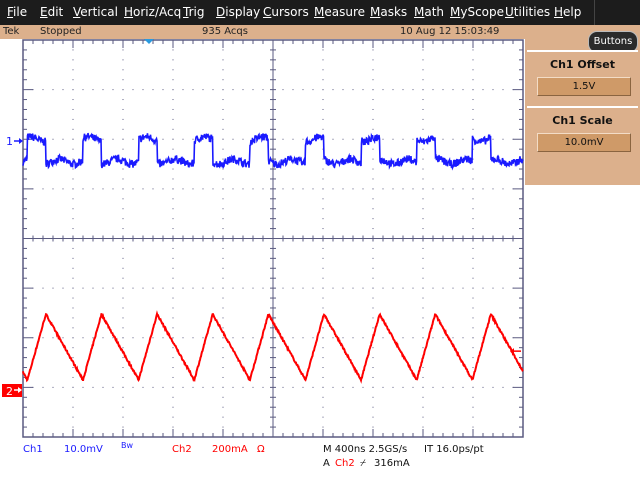 The image size is (640, 480). What do you see at coordinates (33, 449) in the screenshot?
I see `ch1-label: Ch1` at bounding box center [33, 449].